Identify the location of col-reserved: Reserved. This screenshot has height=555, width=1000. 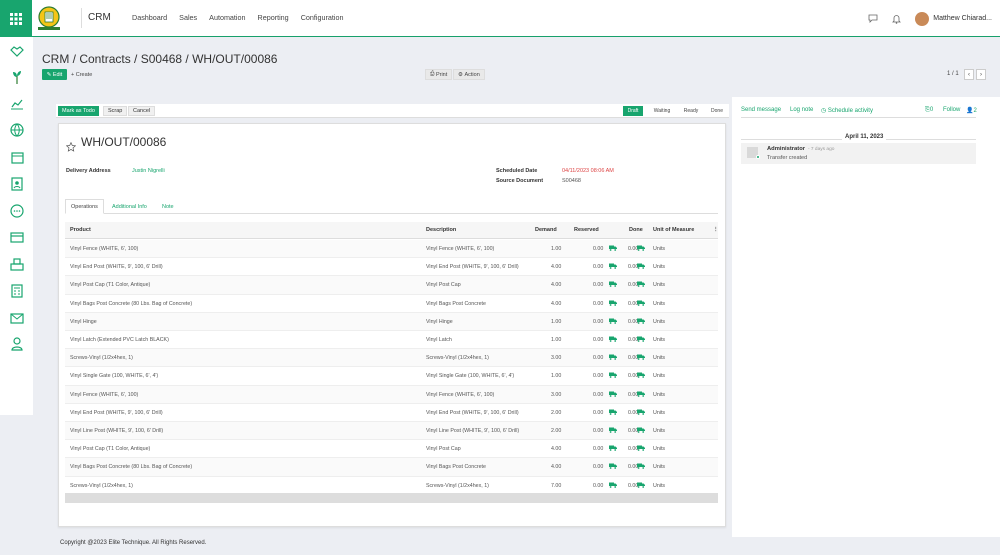
(586, 230).